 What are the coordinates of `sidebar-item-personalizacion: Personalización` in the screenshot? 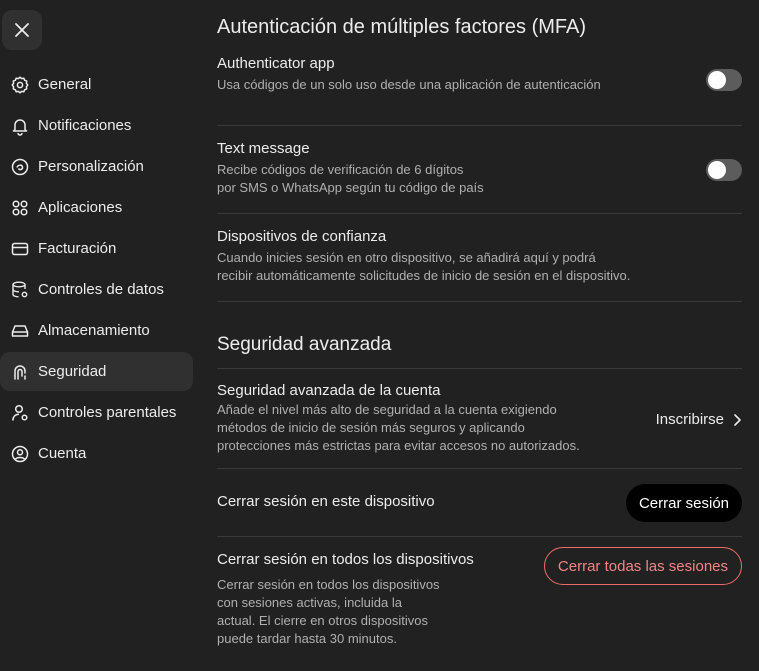 It's located at (96, 166).